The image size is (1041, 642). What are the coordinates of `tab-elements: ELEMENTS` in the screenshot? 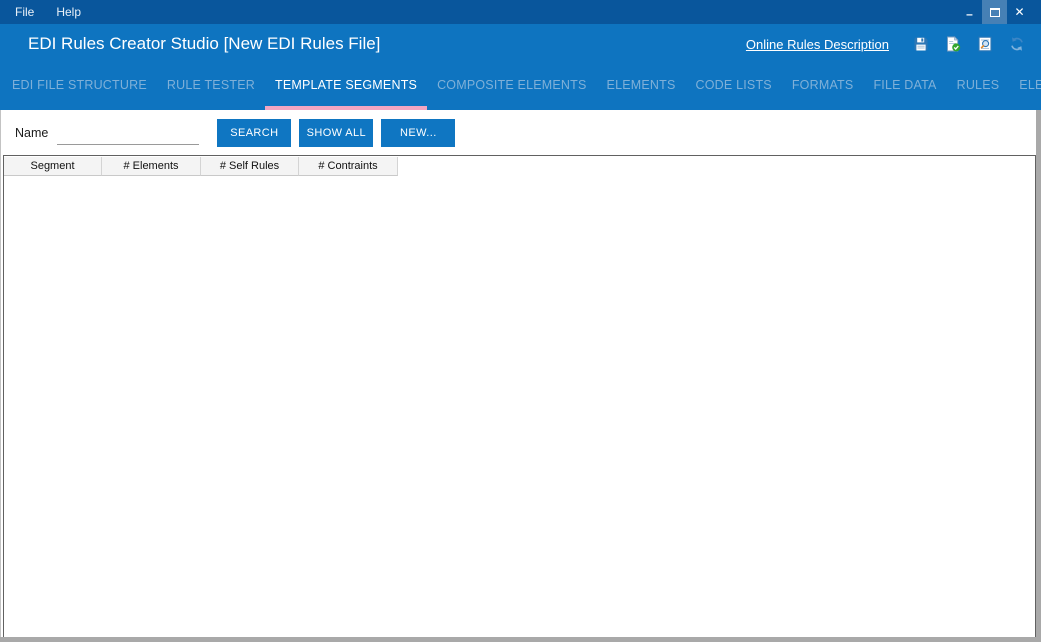 It's located at (641, 87).